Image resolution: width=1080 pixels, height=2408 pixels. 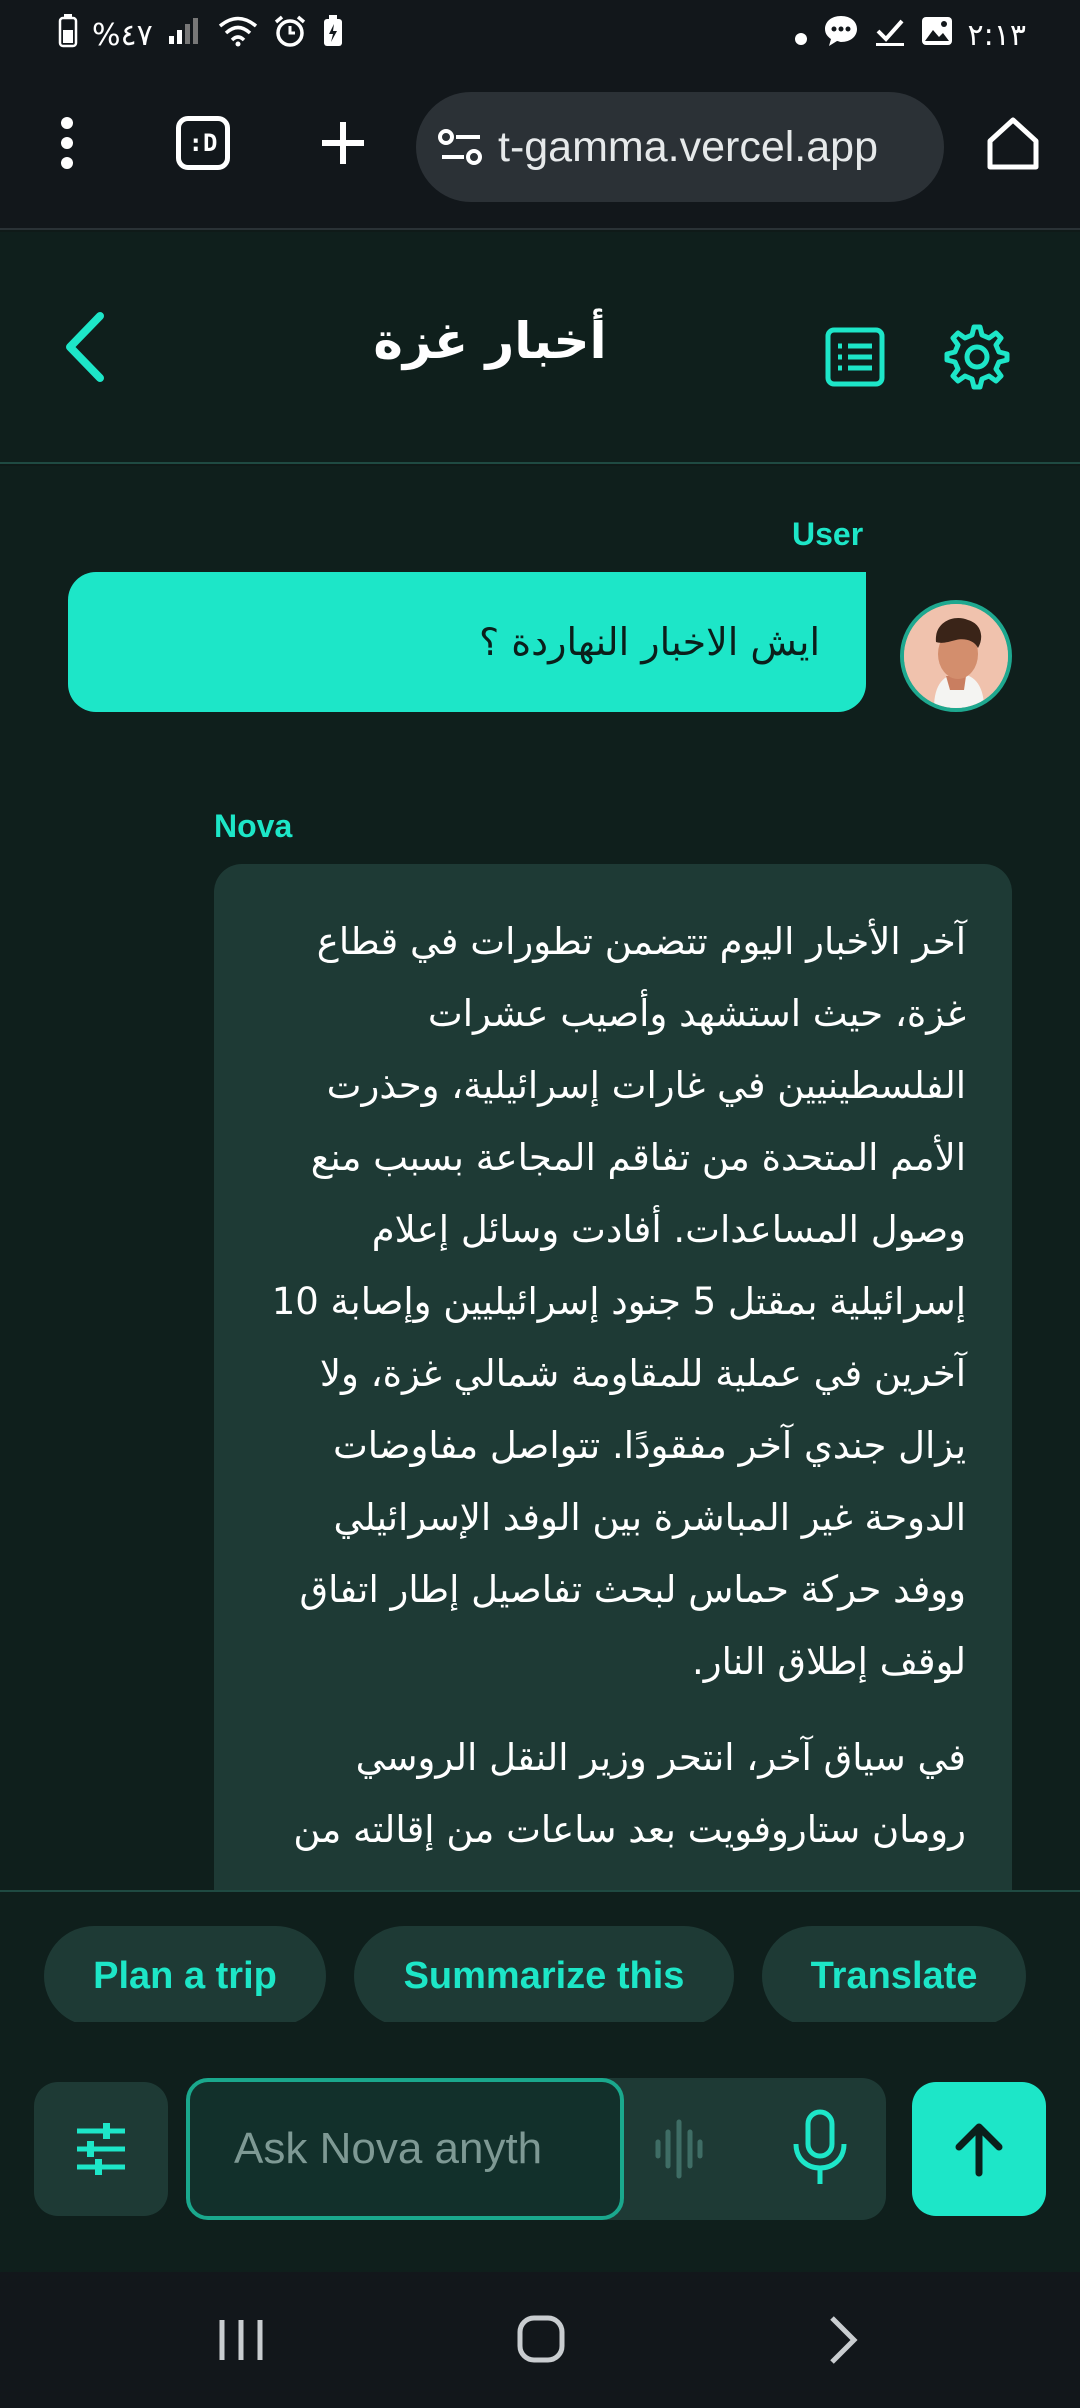 I want to click on input-container, so click(x=536, y=2149).